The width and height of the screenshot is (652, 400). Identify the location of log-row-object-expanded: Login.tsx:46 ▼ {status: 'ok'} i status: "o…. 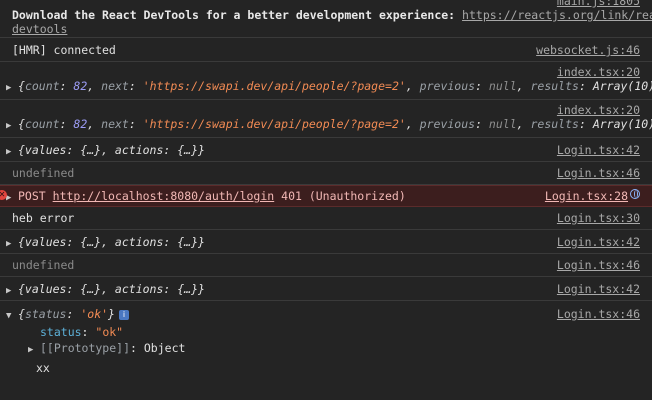
(326, 328).